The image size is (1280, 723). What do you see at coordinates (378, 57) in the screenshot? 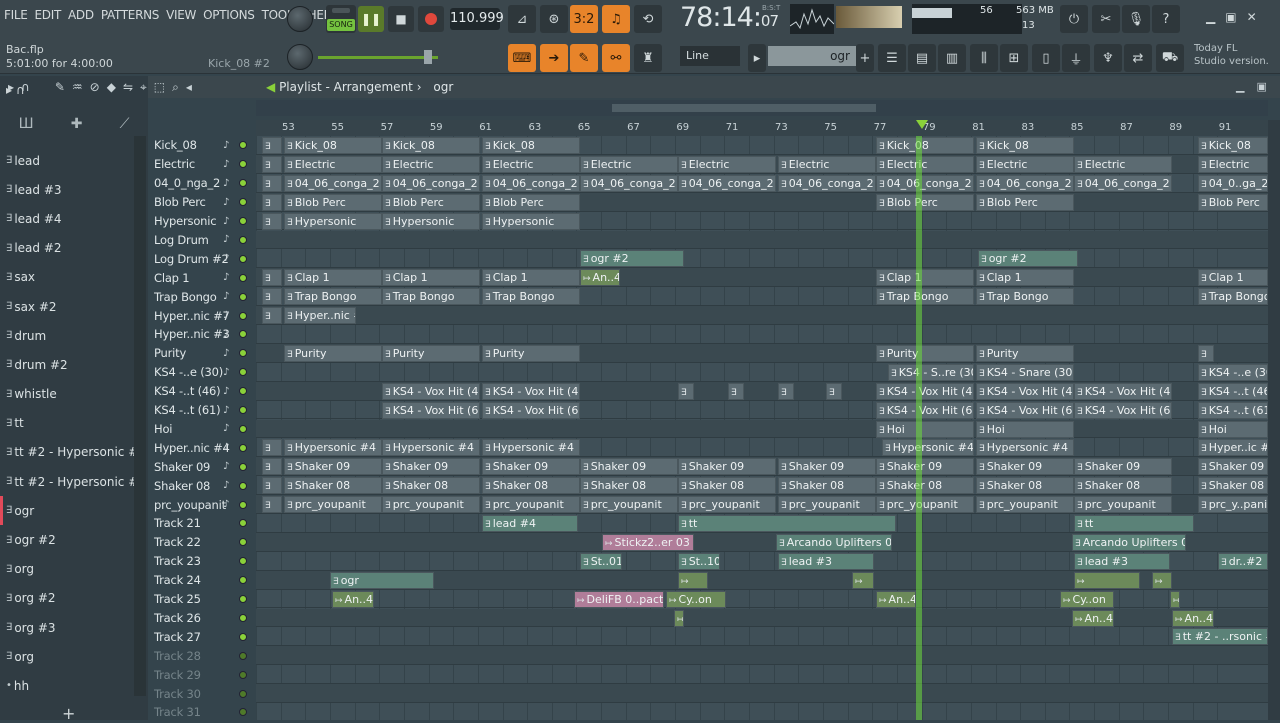
I see `master-volume-slider` at bounding box center [378, 57].